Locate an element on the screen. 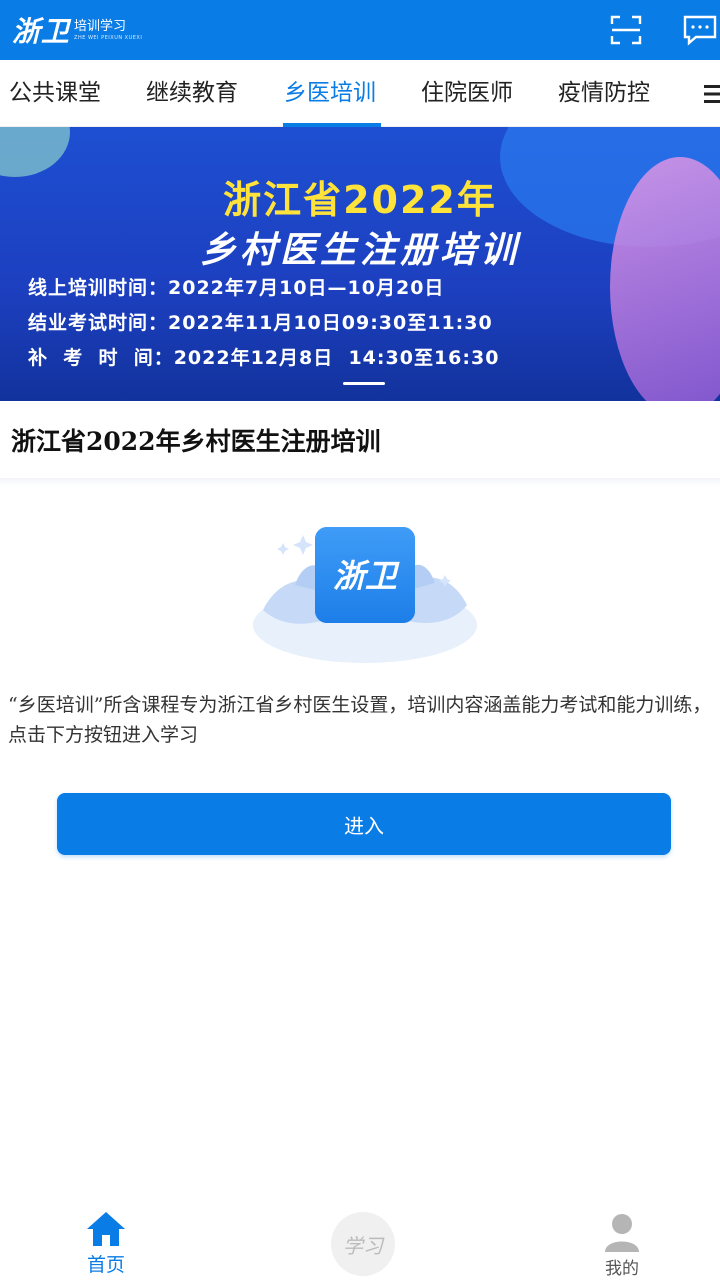 The height and width of the screenshot is (1280, 720). tab-public-class: 公共课堂 is located at coordinates (55, 93).